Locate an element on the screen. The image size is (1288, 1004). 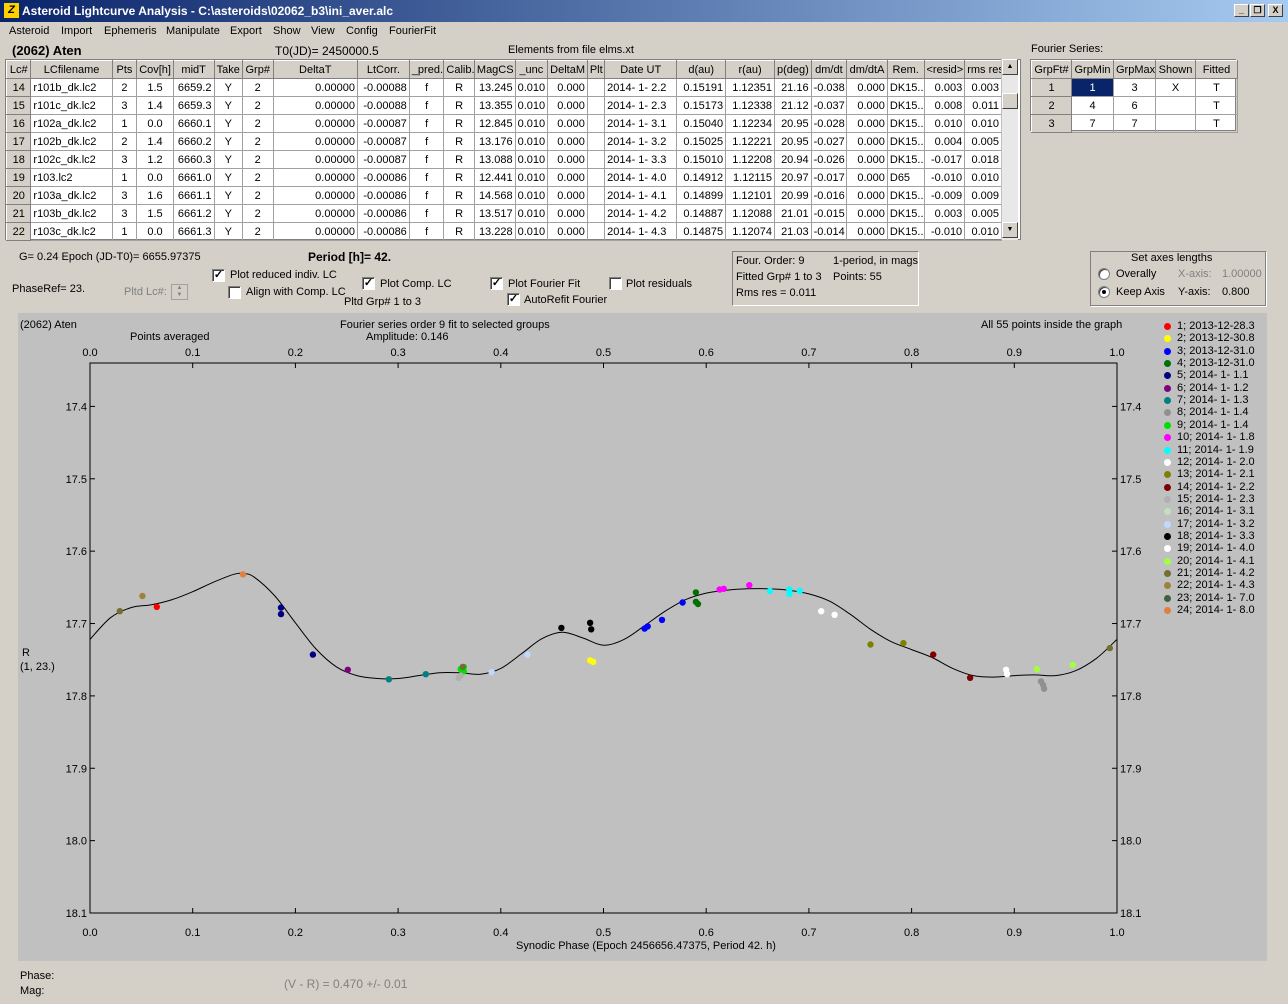
row-header: 14 is located at coordinates (18, 87).